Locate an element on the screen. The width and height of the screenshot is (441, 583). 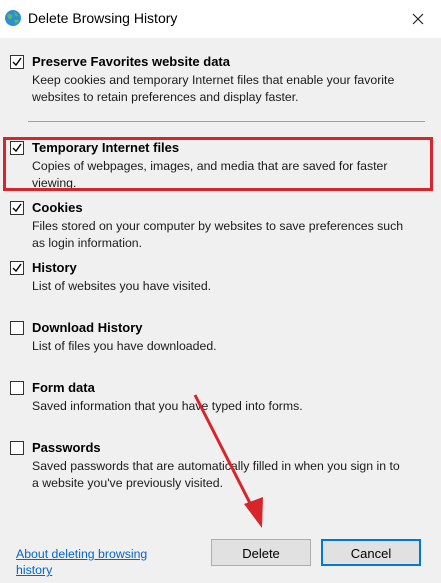
option-title: Form data is located at coordinates (63, 387).